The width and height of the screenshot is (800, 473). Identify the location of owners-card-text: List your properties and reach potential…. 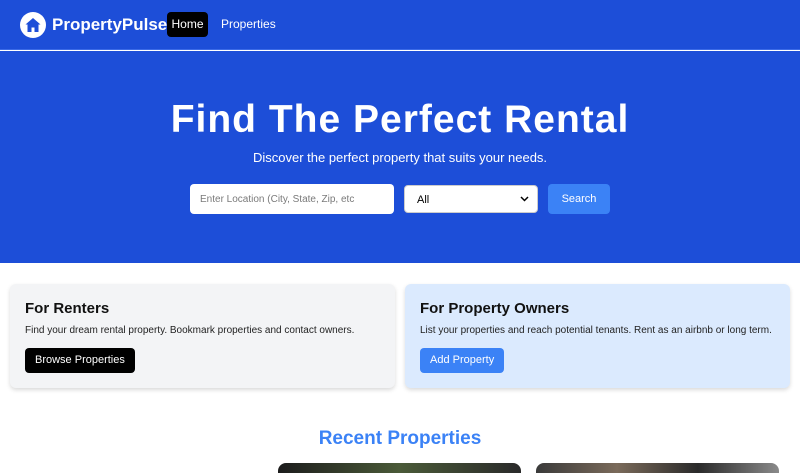
(596, 330).